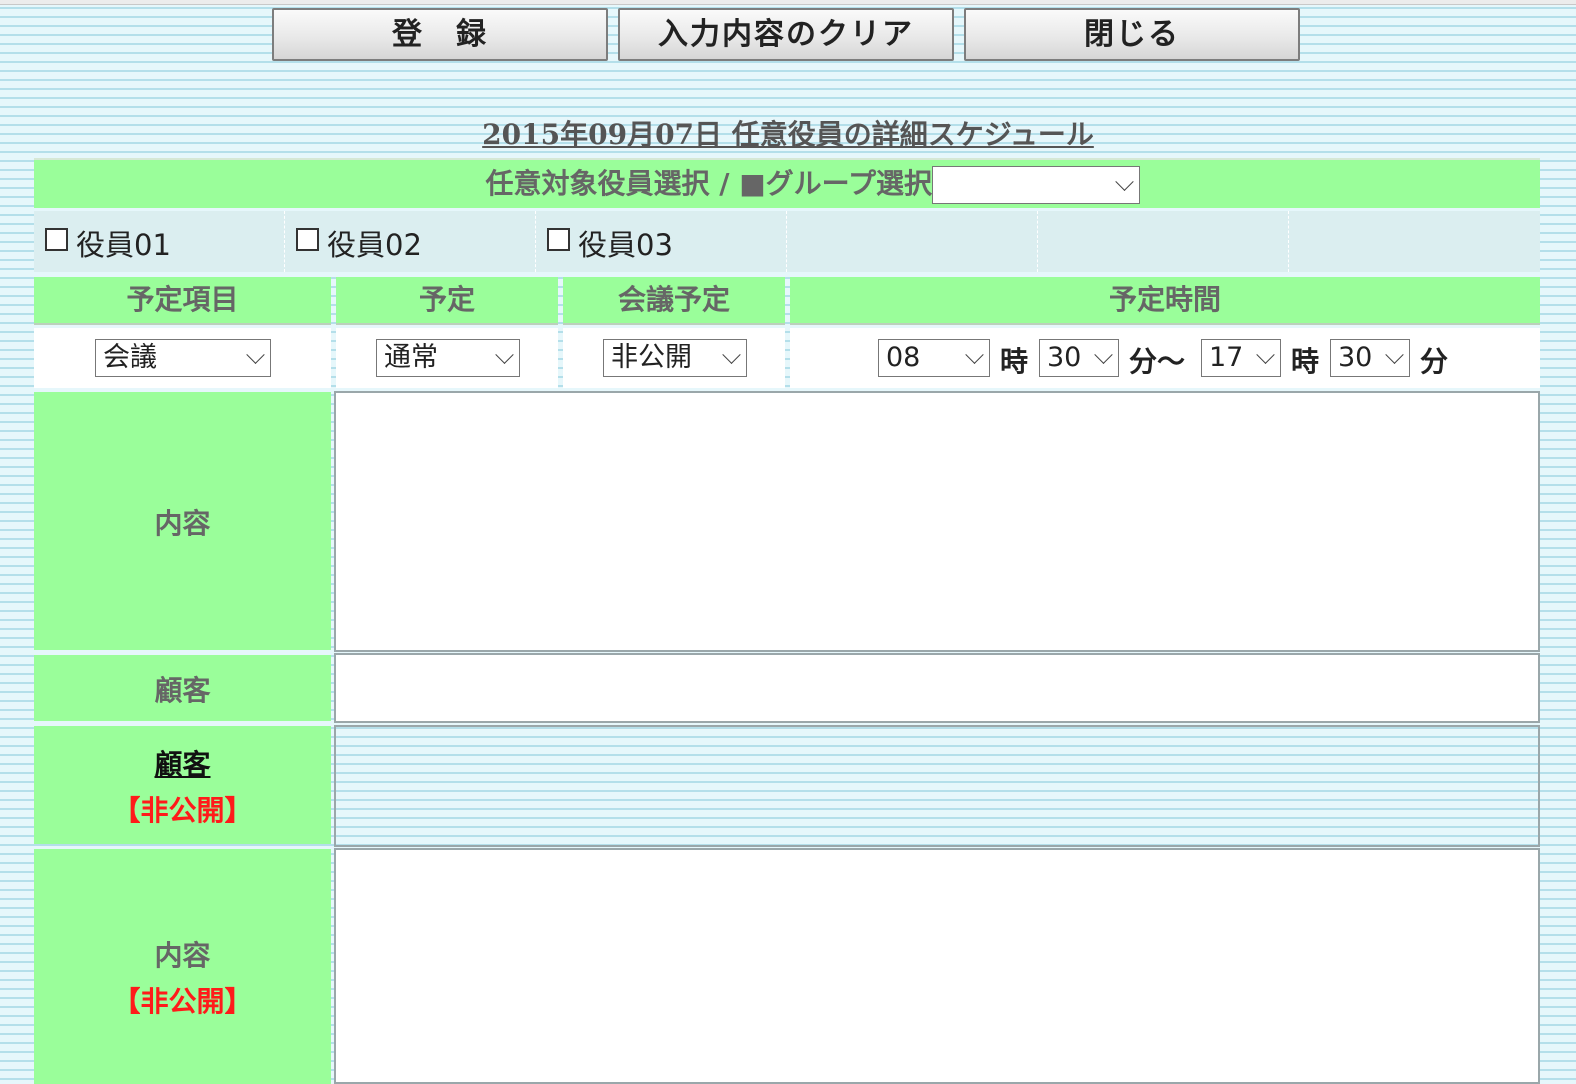  I want to click on start-minute-value: 30, so click(1064, 357).